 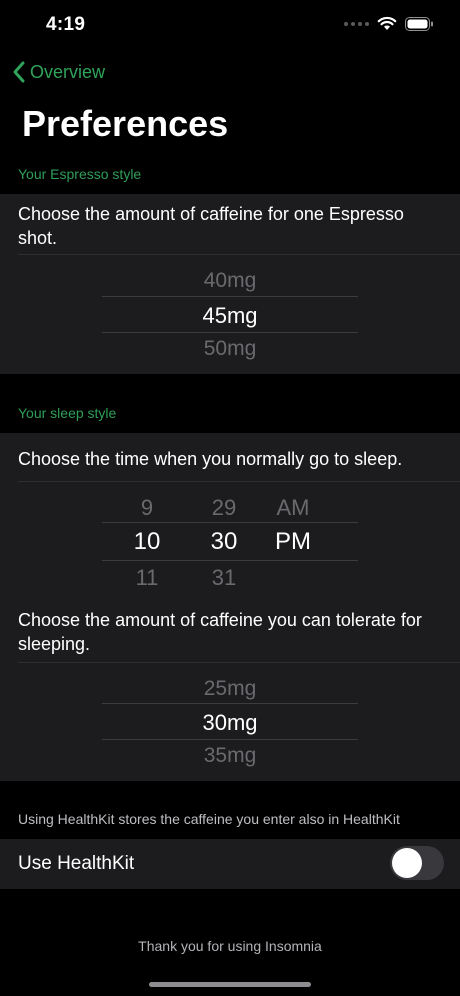 I want to click on back-button-label: Overview, so click(x=68, y=71).